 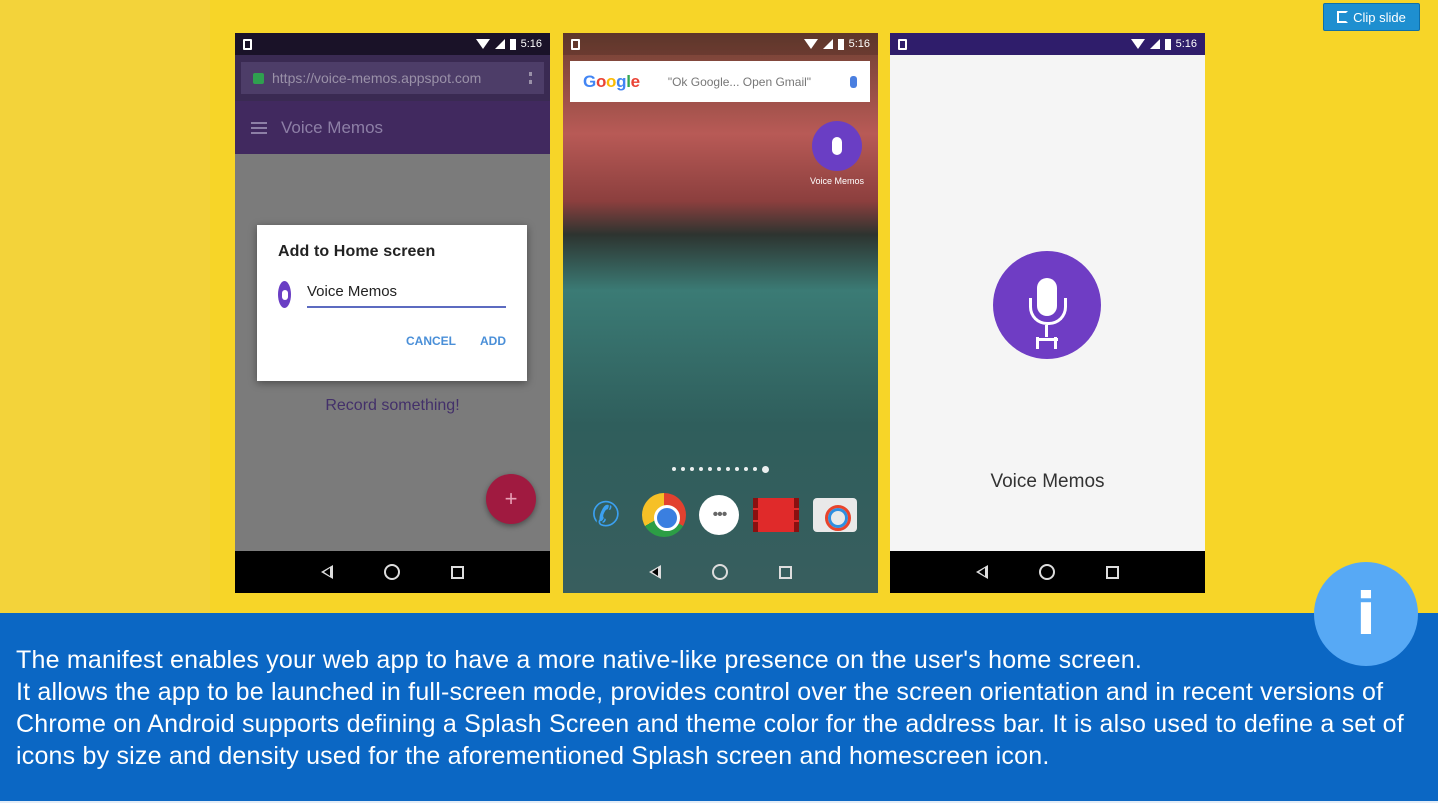 I want to click on clip-icon, so click(x=1343, y=17).